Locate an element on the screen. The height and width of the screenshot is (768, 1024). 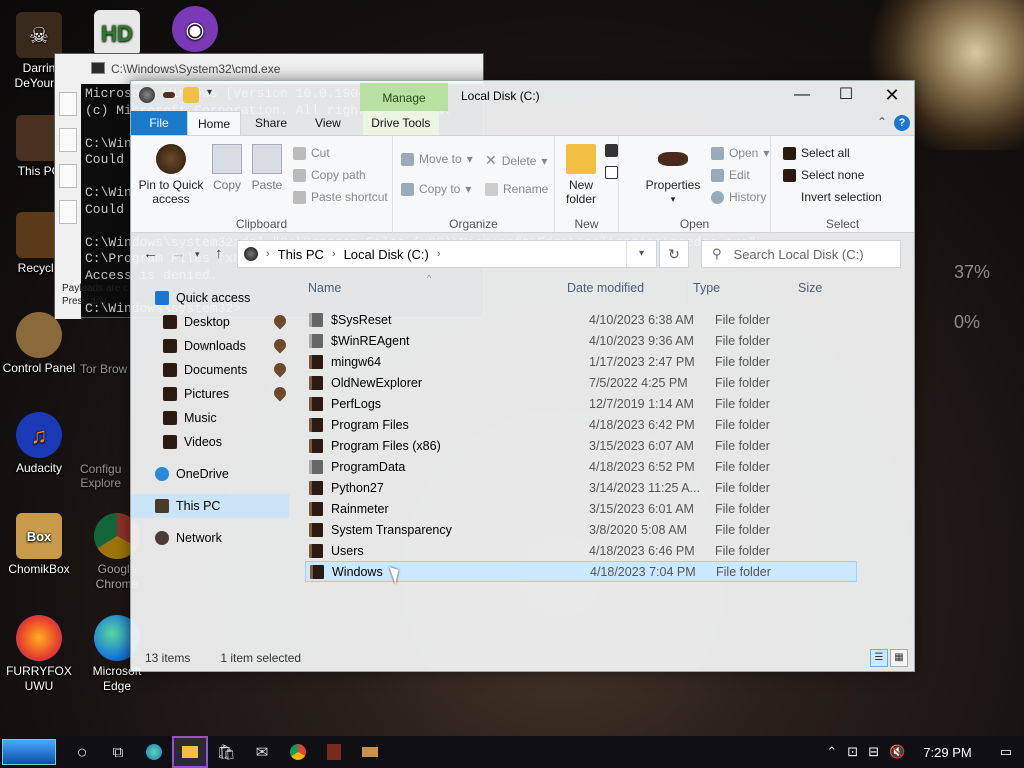
back-button: ← is located at coordinates (150, 253).